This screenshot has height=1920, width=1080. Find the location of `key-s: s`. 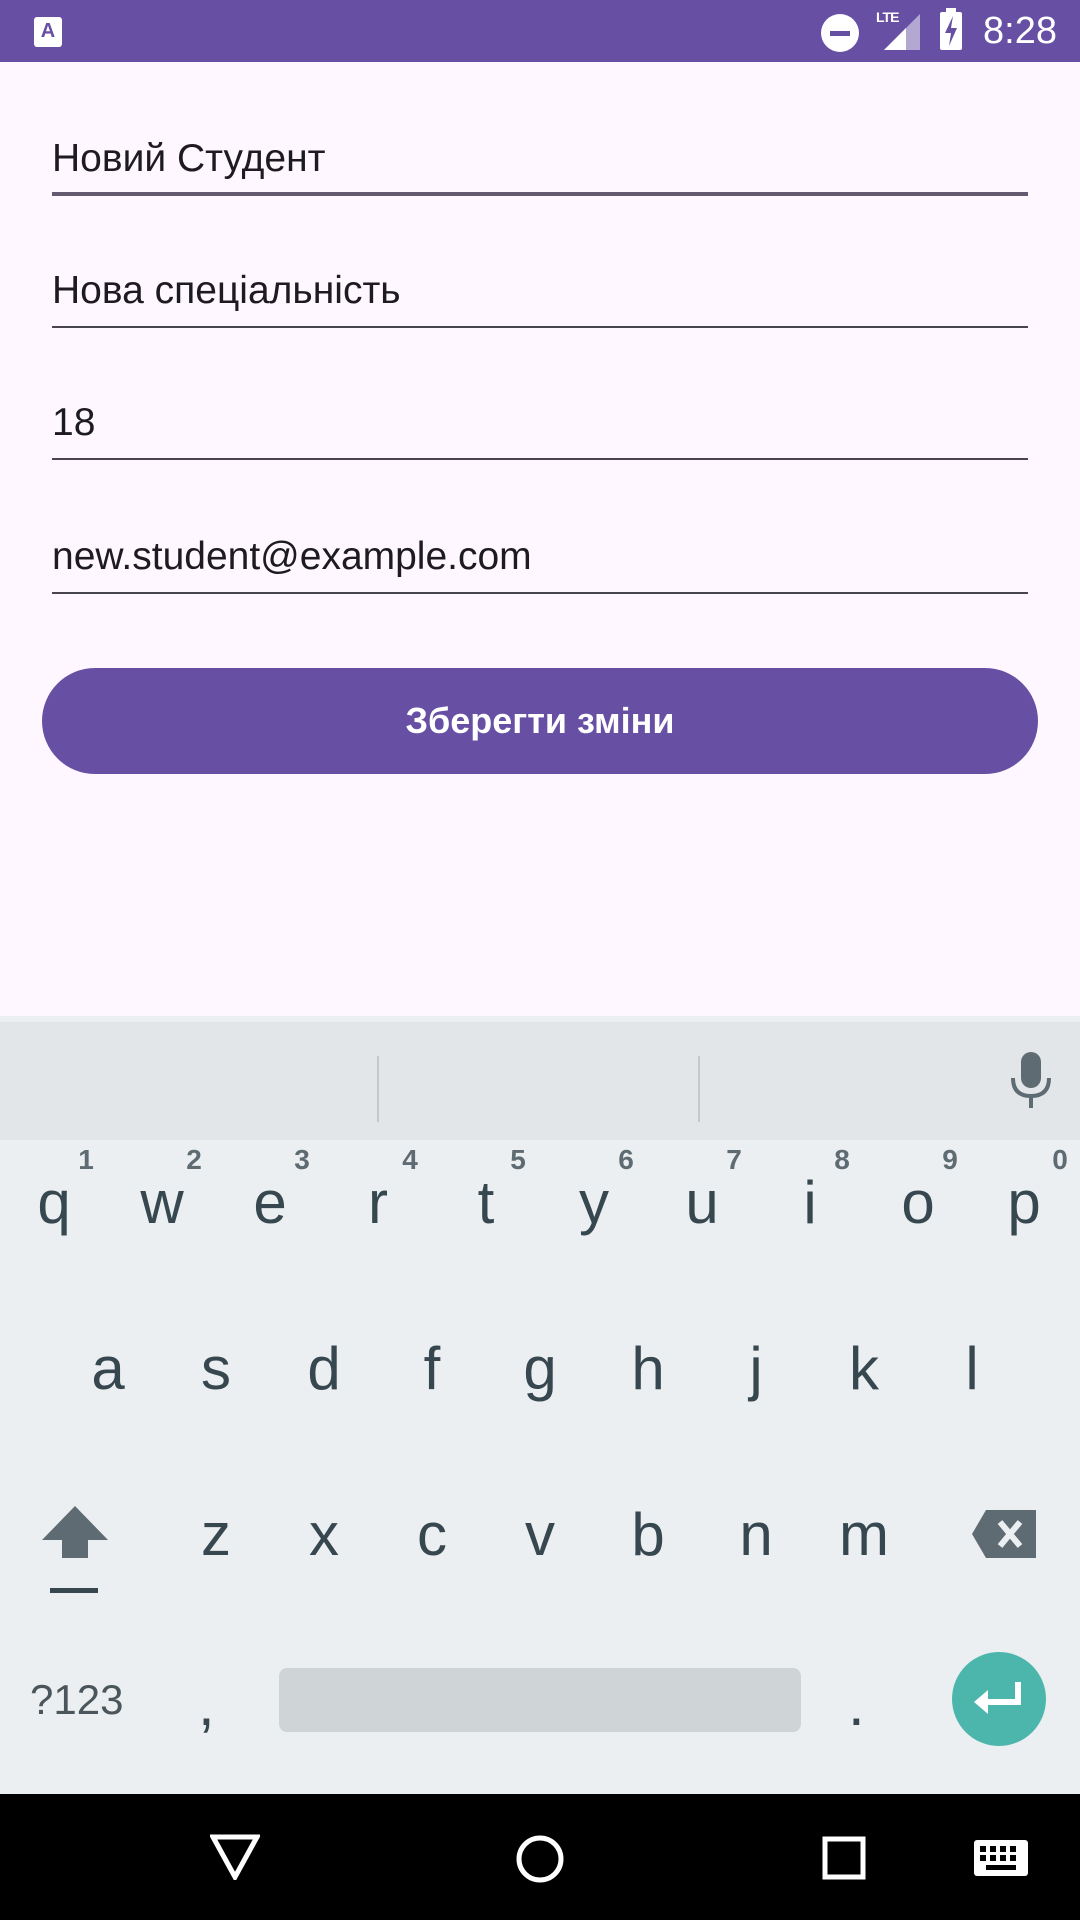

key-s: s is located at coordinates (216, 1369).